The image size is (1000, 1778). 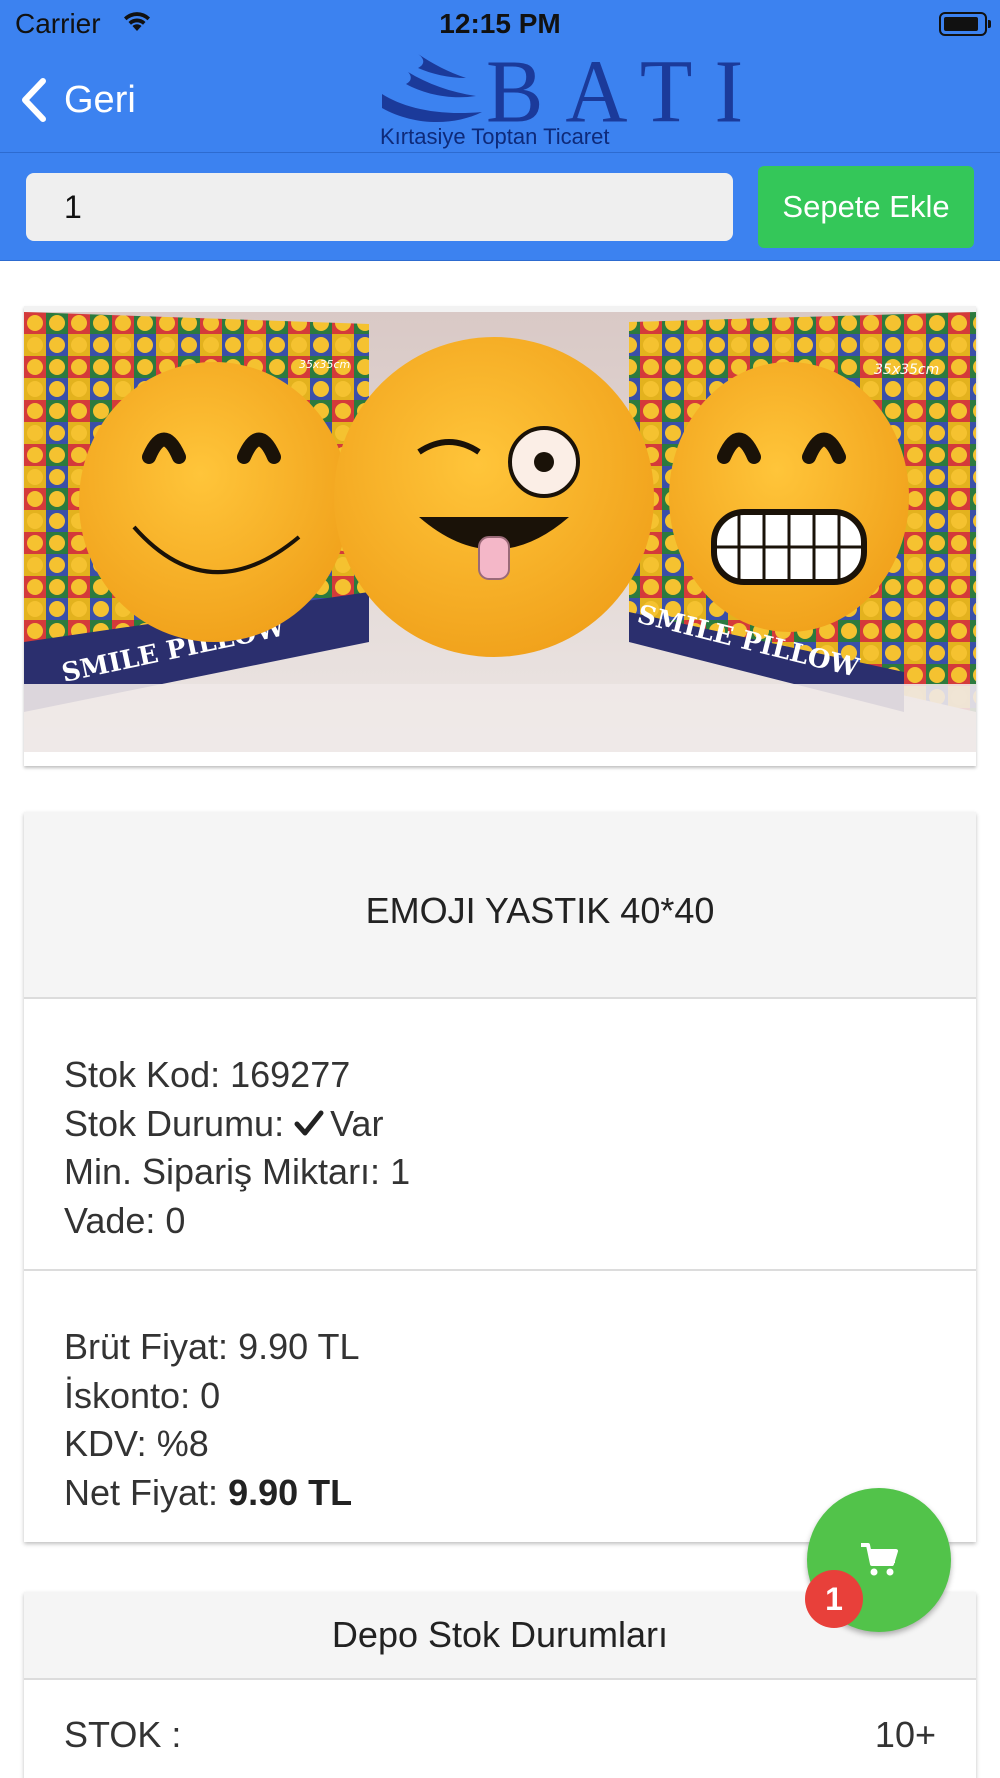 What do you see at coordinates (400, 1171) in the screenshot?
I see `min-order-value: 1` at bounding box center [400, 1171].